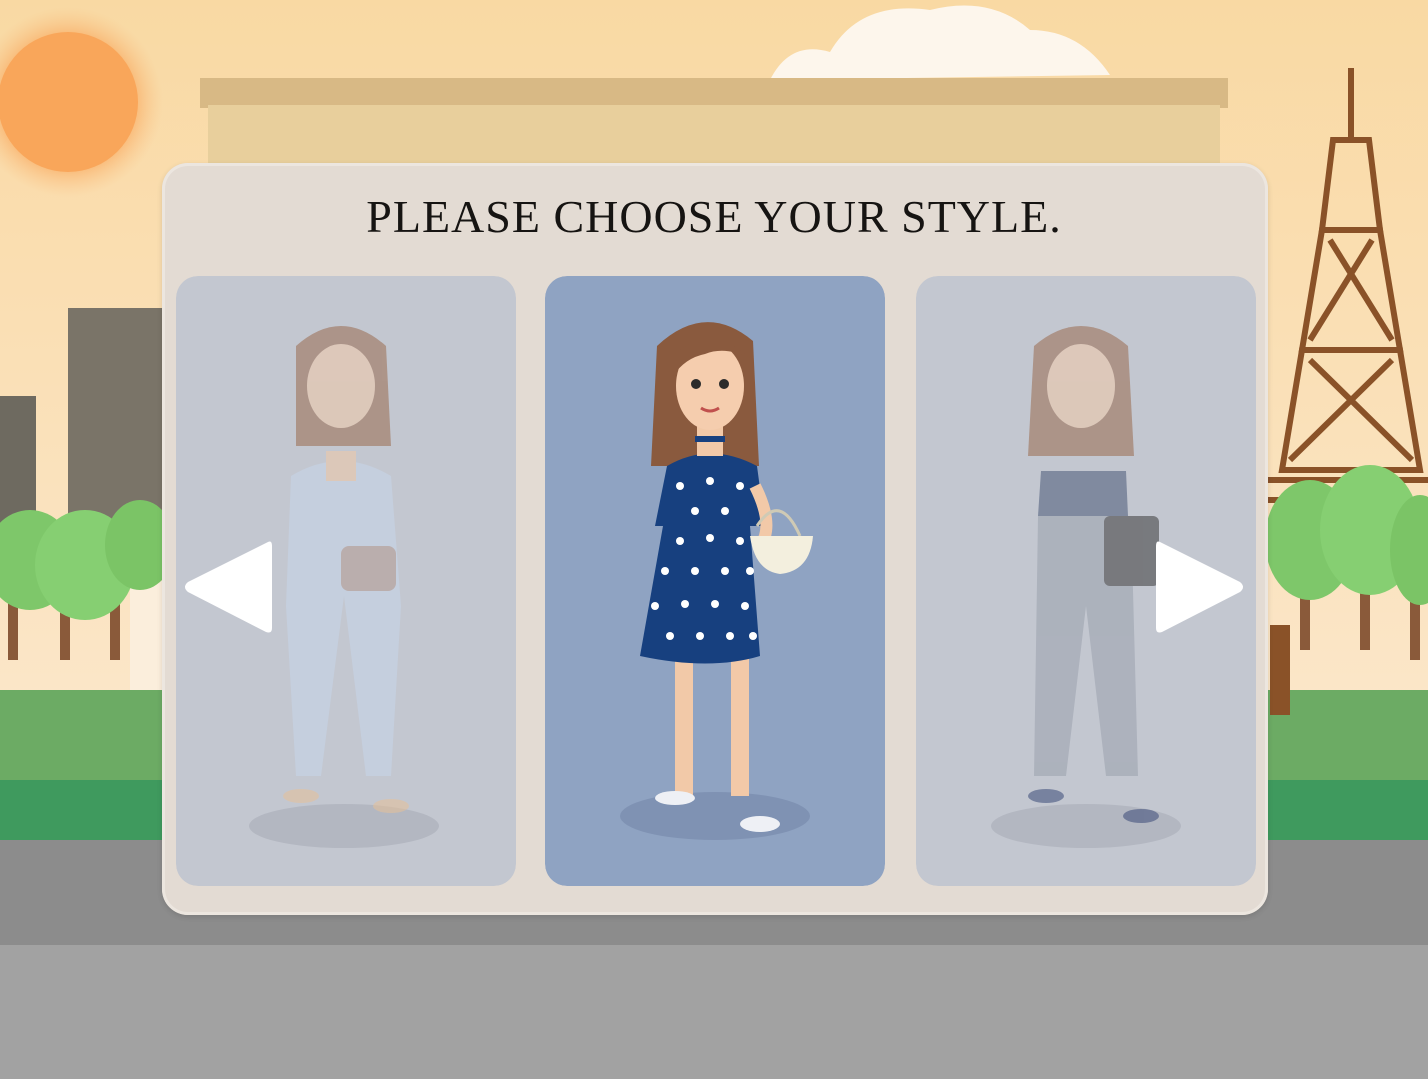 This screenshot has width=1428, height=1079. What do you see at coordinates (715, 581) in the screenshot?
I see `style-card-polka-dot-dress` at bounding box center [715, 581].